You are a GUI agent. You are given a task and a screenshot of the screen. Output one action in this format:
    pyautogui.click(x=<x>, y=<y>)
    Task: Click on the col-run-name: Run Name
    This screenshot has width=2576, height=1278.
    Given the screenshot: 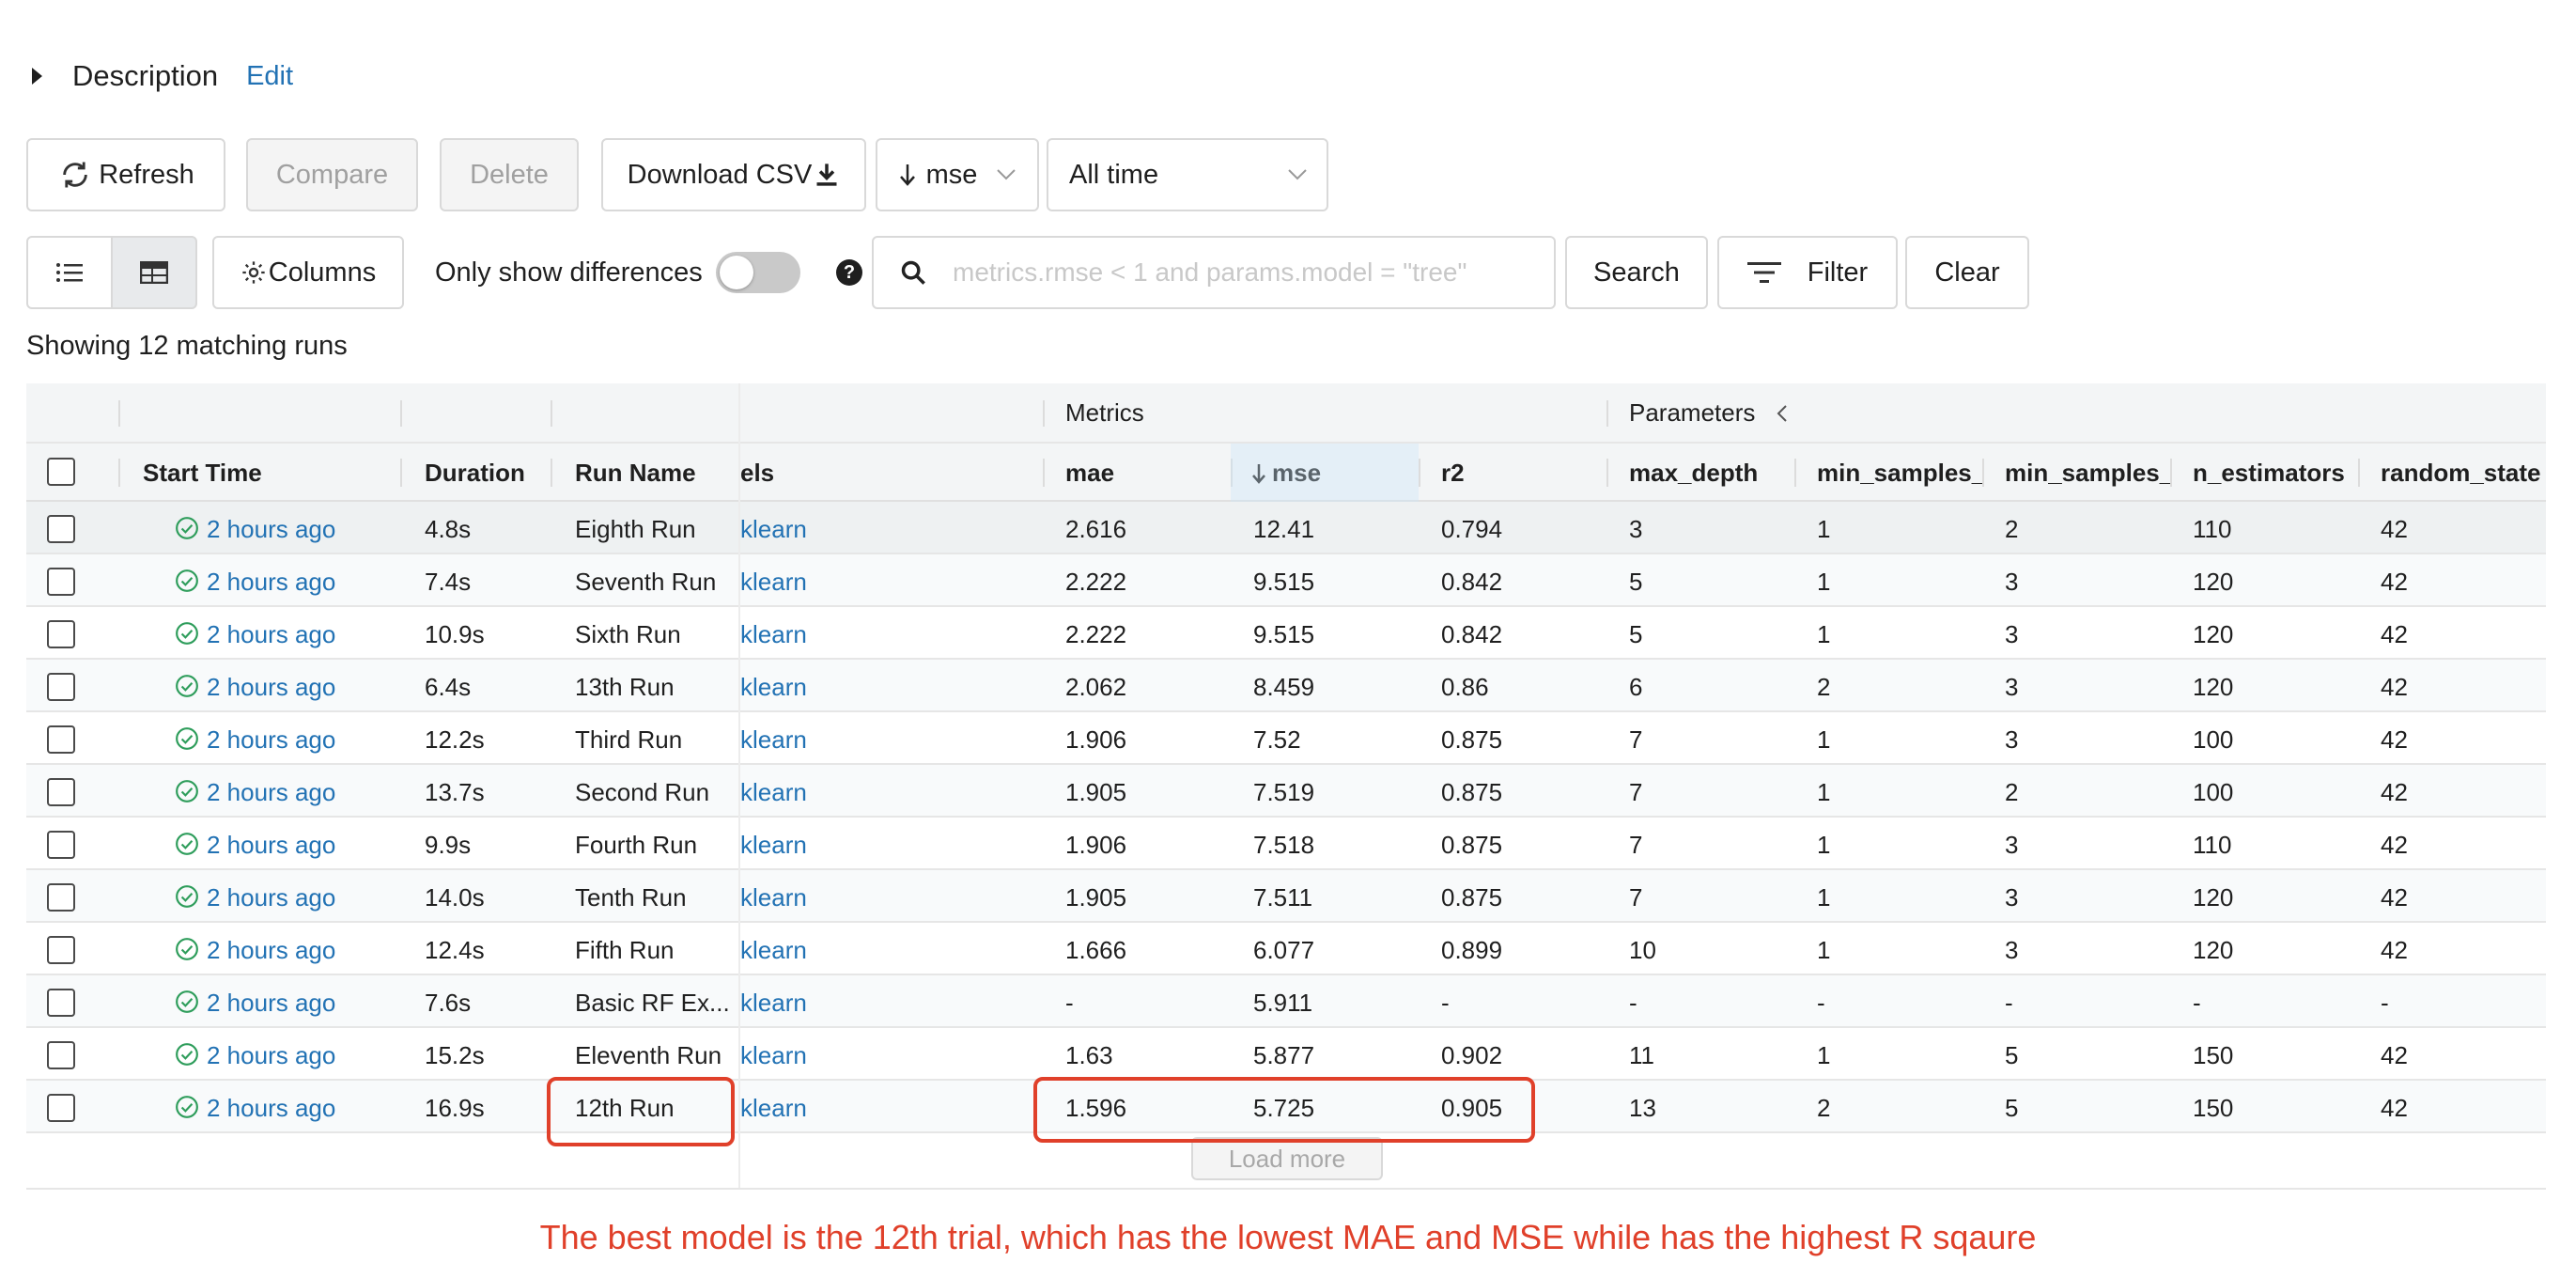 What is the action you would take?
    pyautogui.click(x=636, y=474)
    